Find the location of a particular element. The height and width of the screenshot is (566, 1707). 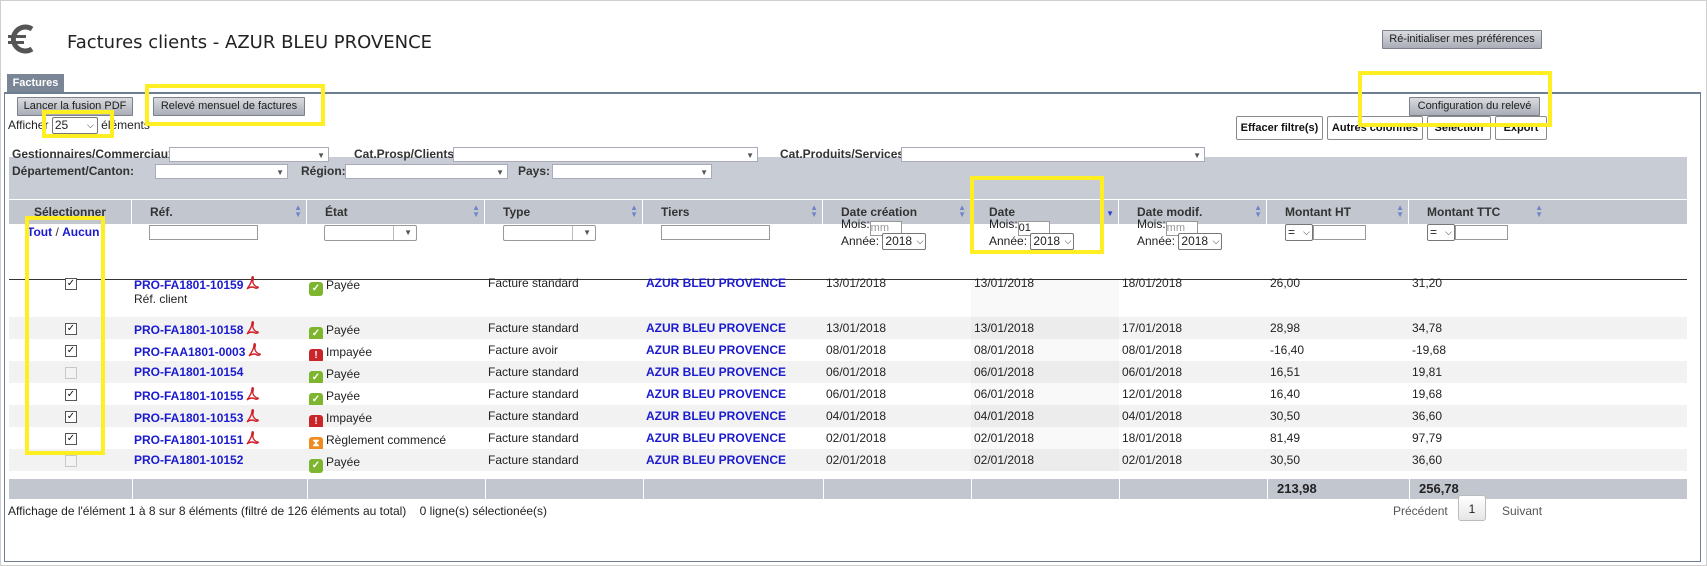

filter-catprosp-select: ▼ is located at coordinates (605, 154).